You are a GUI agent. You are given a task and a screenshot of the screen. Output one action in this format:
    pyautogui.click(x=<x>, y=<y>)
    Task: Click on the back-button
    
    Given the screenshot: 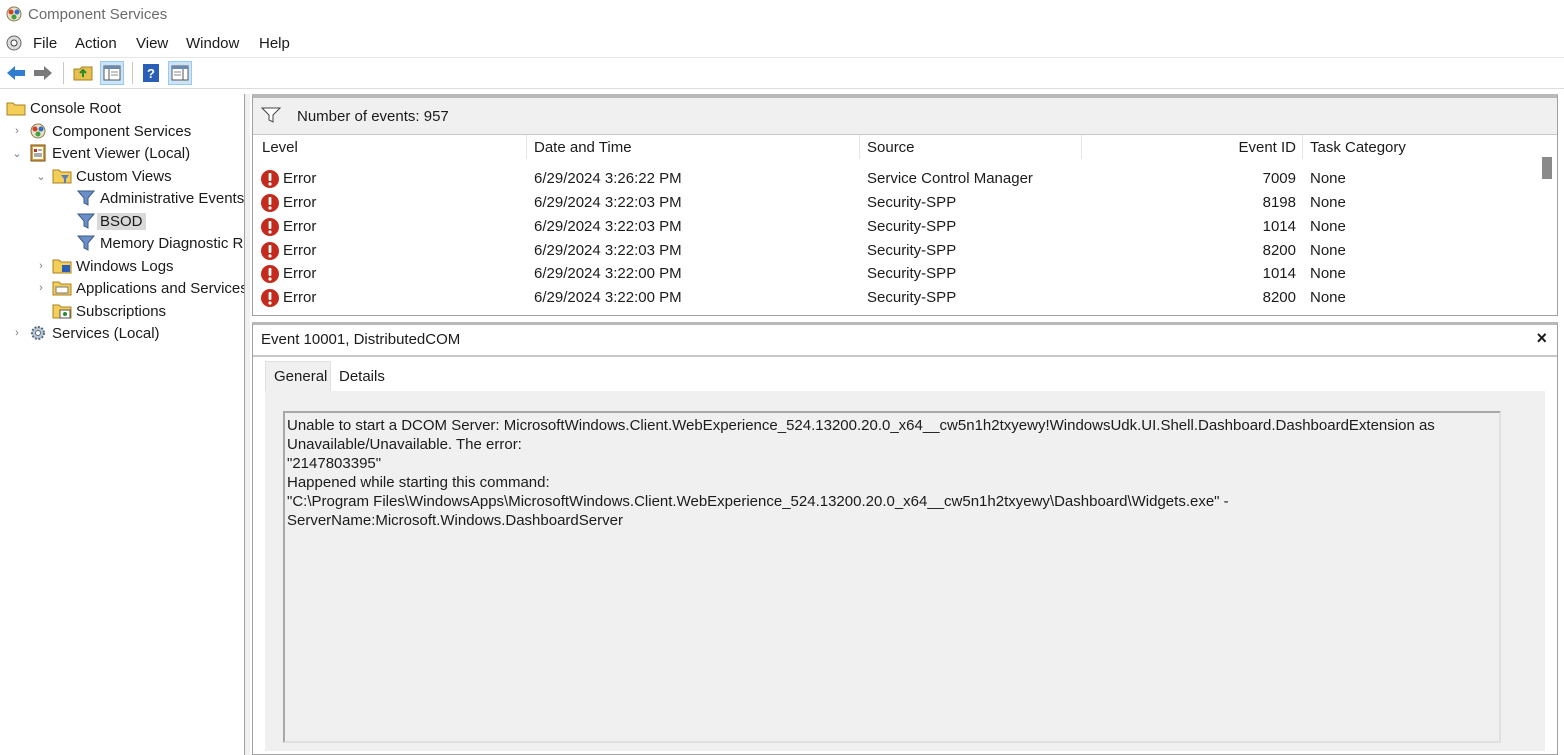 What is the action you would take?
    pyautogui.click(x=16, y=73)
    